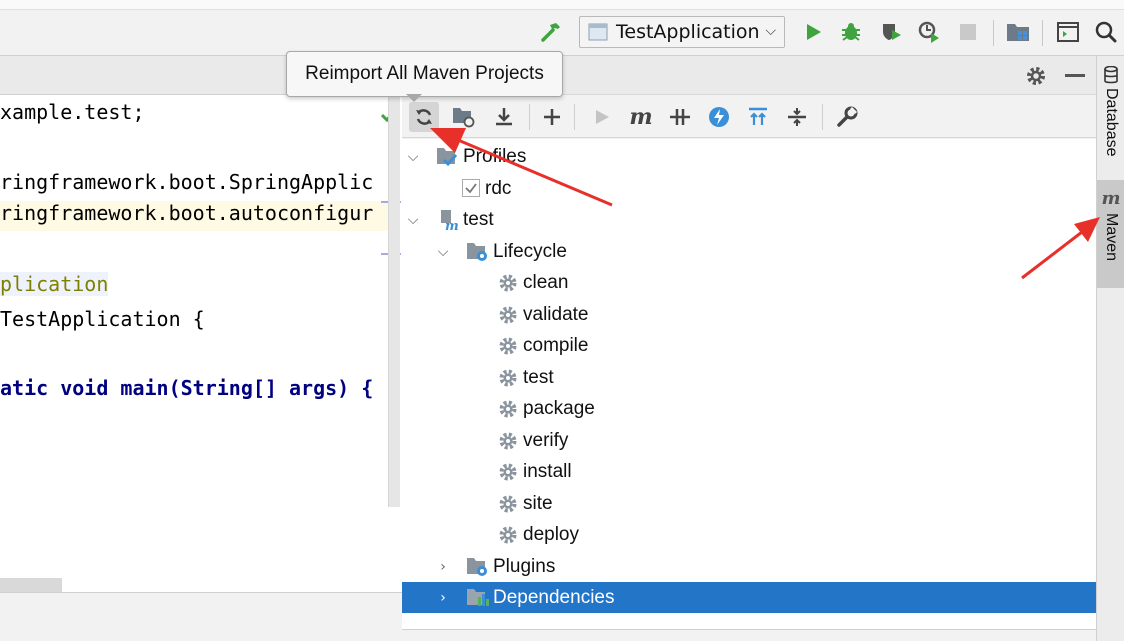  I want to click on menu-strip, so click(562, 5).